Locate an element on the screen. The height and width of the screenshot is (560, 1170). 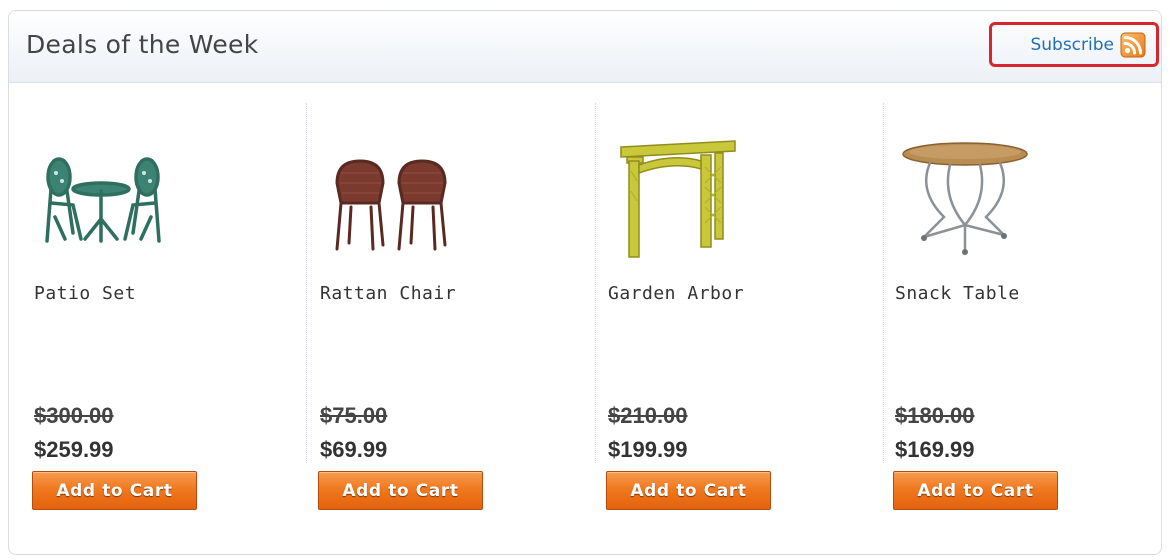
subscribe-link: Subscribe is located at coordinates (1074, 44).